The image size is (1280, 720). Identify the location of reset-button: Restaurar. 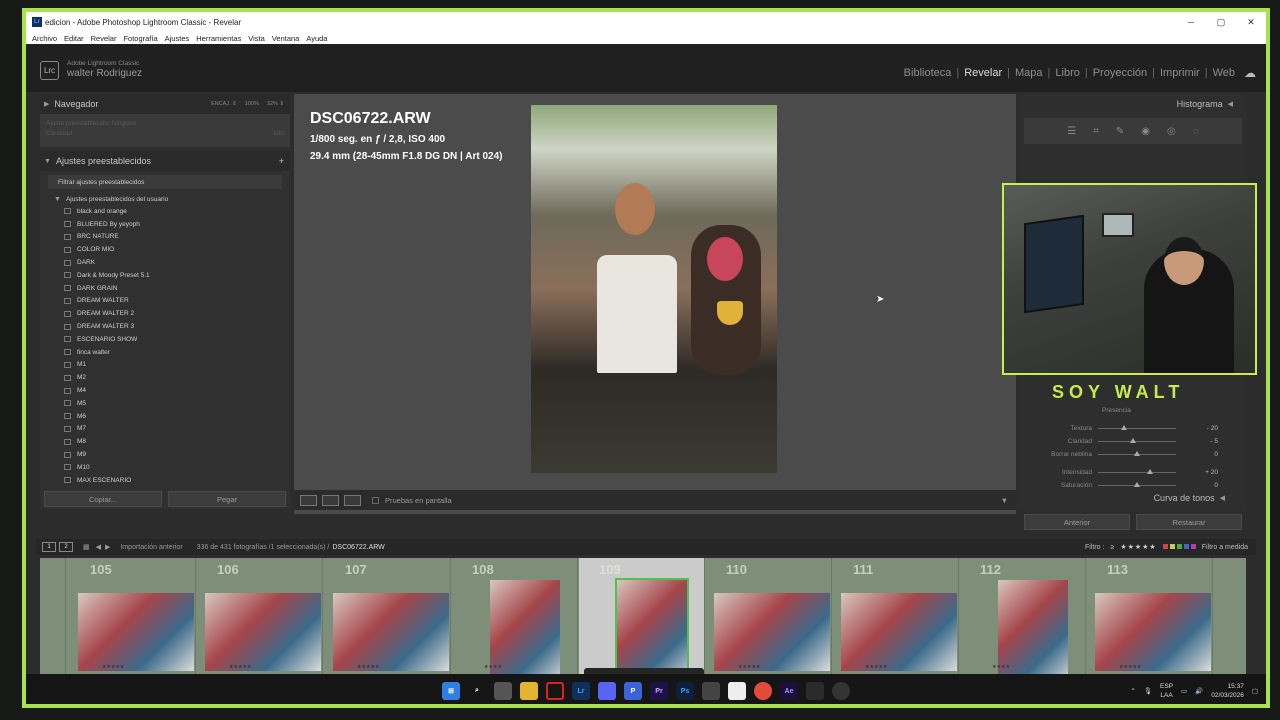
(1189, 522).